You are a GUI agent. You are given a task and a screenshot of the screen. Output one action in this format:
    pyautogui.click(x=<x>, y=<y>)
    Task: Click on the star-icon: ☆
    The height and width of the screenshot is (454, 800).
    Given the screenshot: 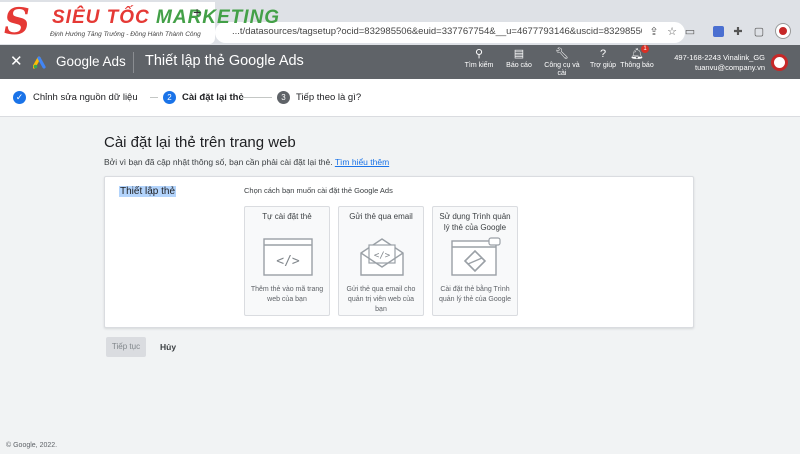 What is the action you would take?
    pyautogui.click(x=672, y=31)
    